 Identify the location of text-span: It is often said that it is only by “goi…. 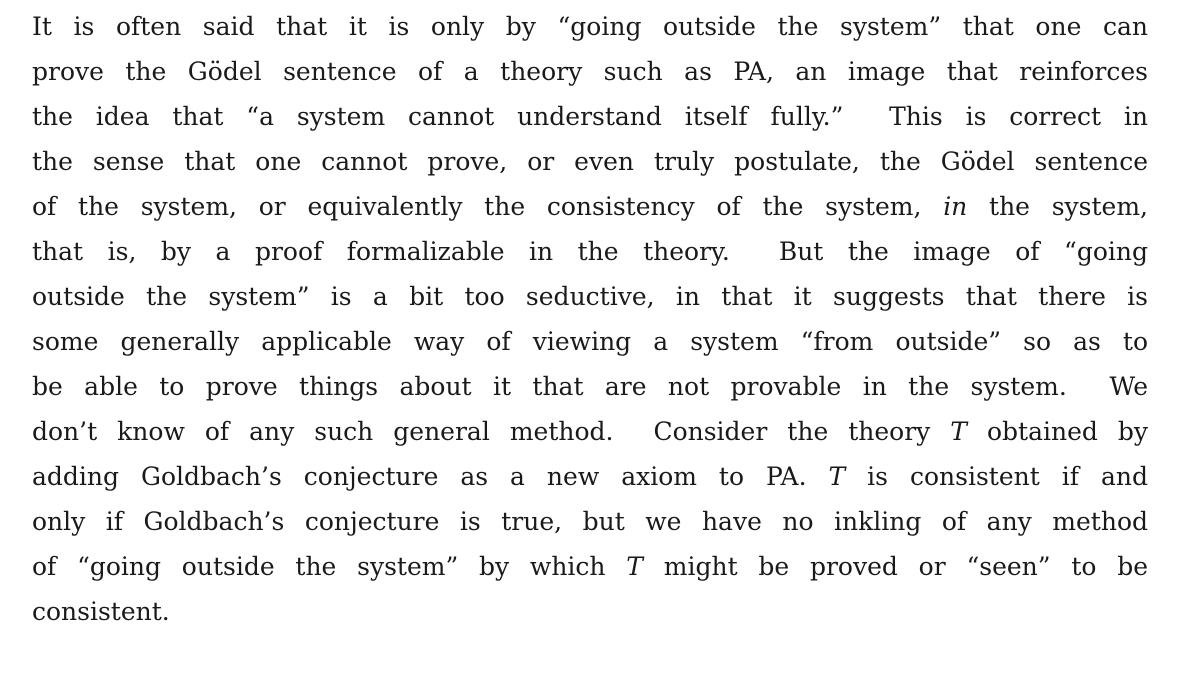
(590, 26).